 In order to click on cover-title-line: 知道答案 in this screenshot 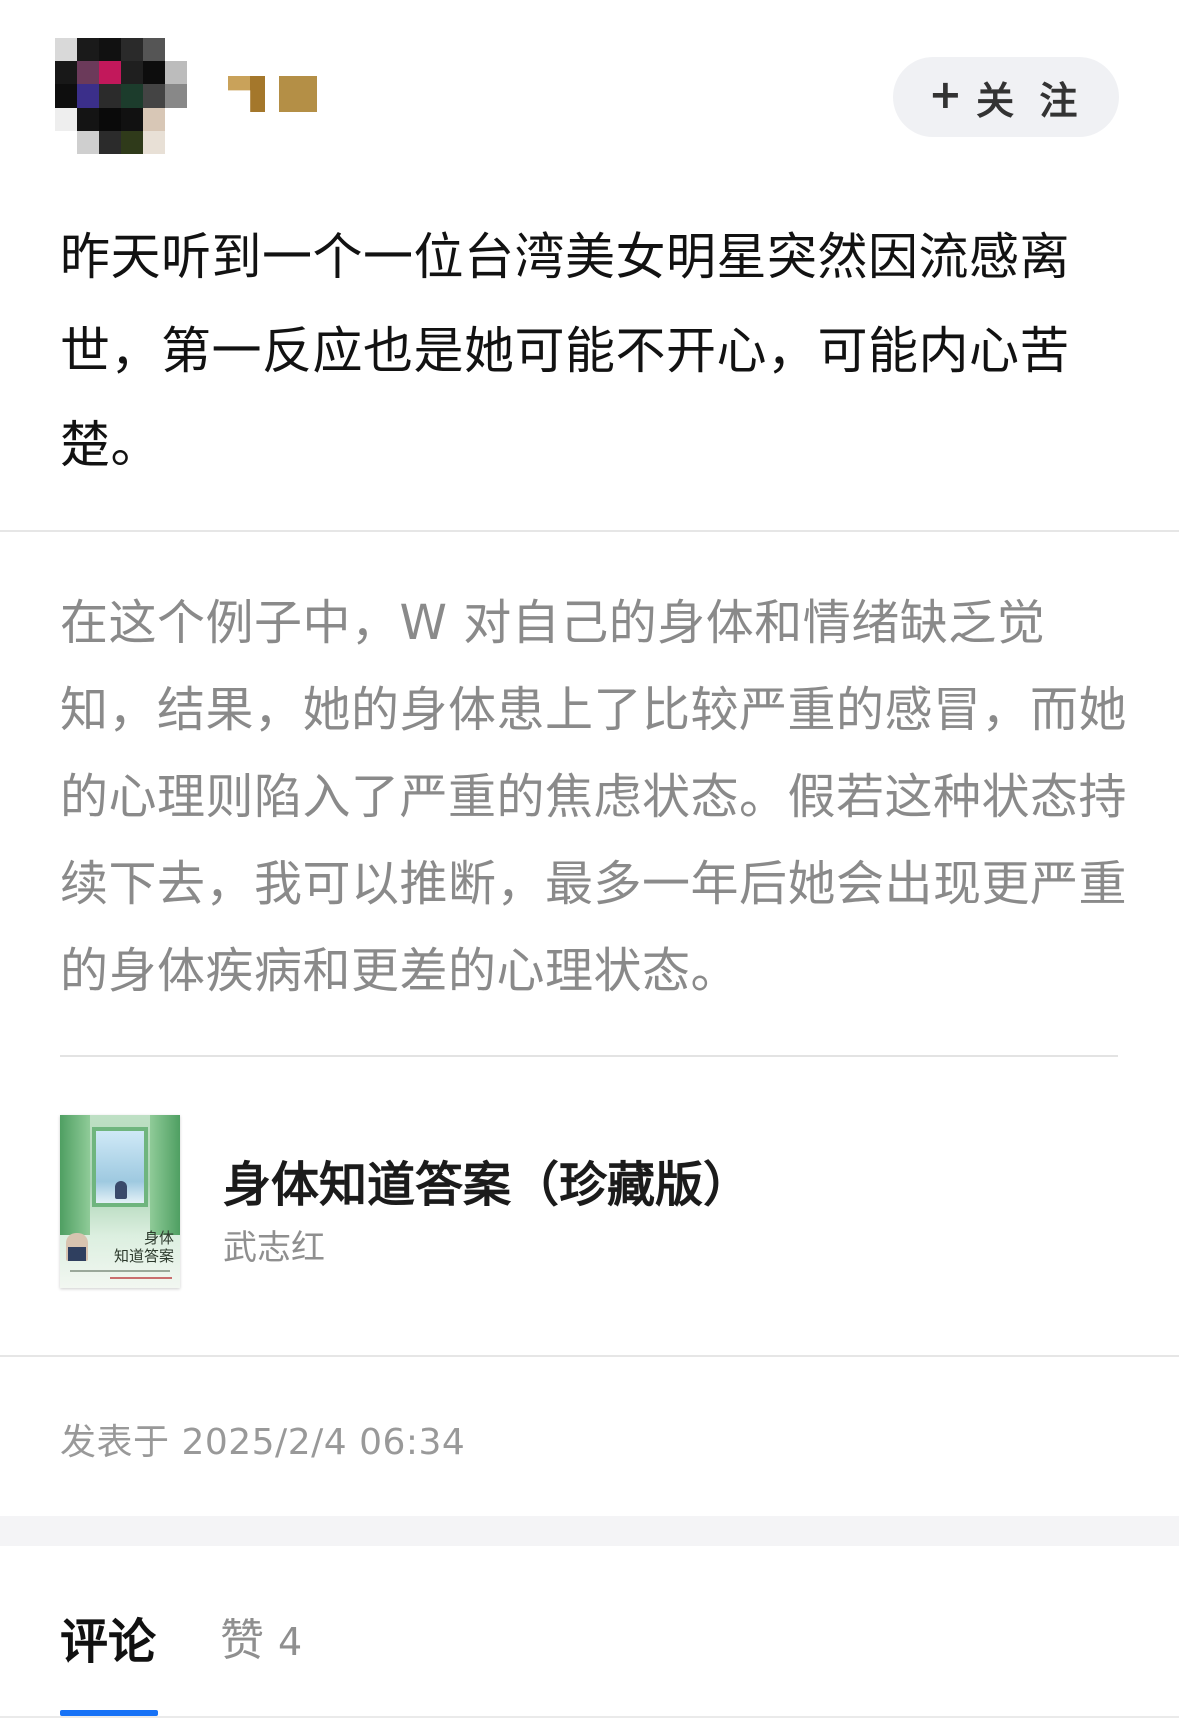, I will do `click(143, 1256)`.